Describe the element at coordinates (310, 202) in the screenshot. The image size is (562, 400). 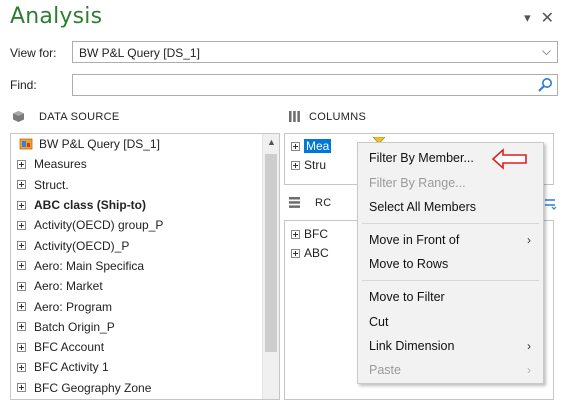
I see `rows-header: RC` at that location.